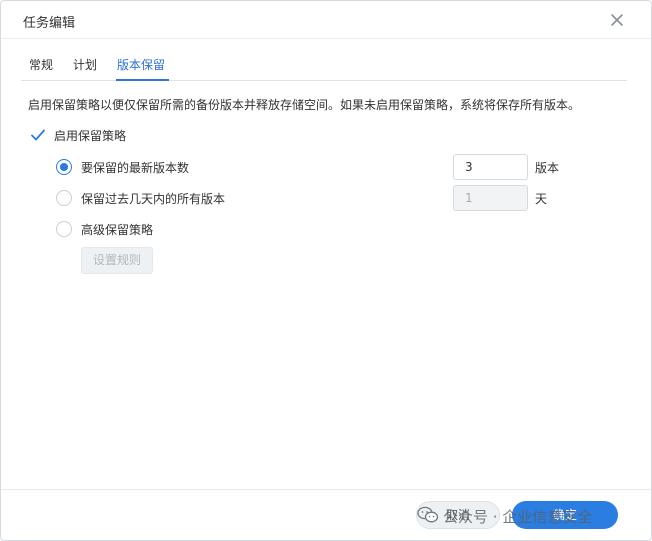  What do you see at coordinates (117, 260) in the screenshot?
I see `set-rules-button: 设置规则` at bounding box center [117, 260].